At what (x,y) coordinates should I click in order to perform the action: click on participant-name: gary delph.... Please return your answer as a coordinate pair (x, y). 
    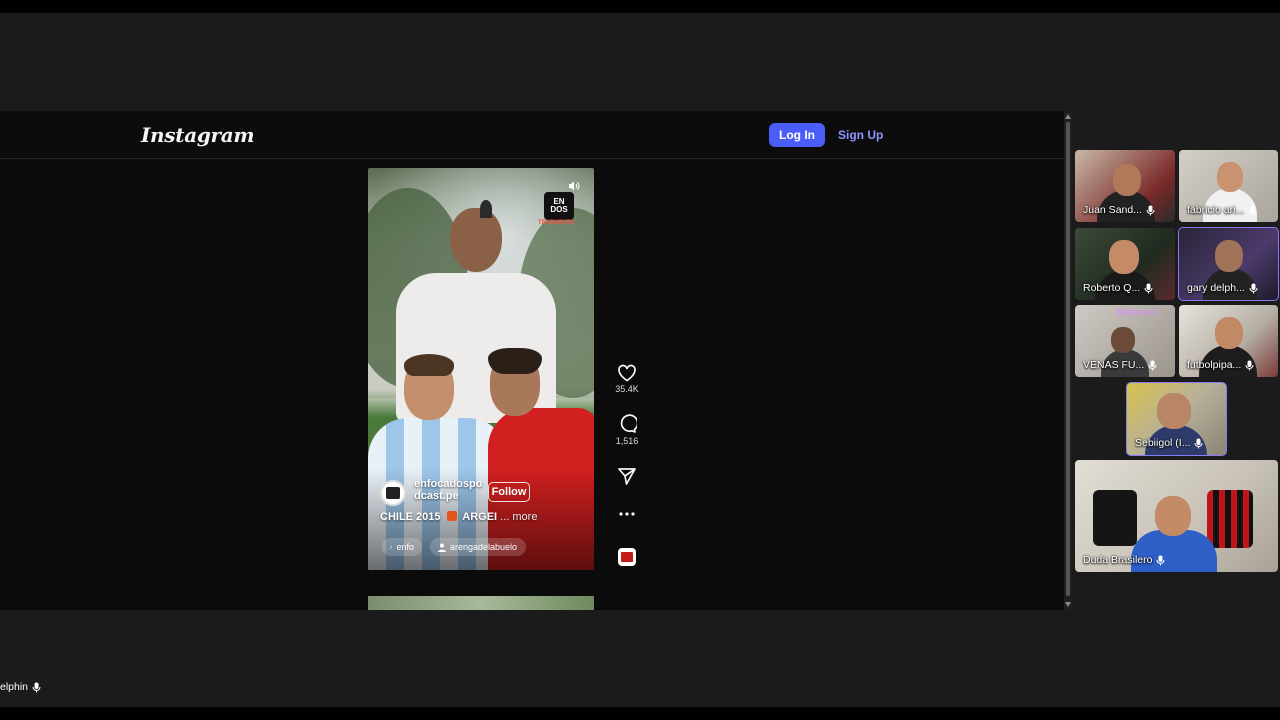
    Looking at the image, I should click on (1222, 288).